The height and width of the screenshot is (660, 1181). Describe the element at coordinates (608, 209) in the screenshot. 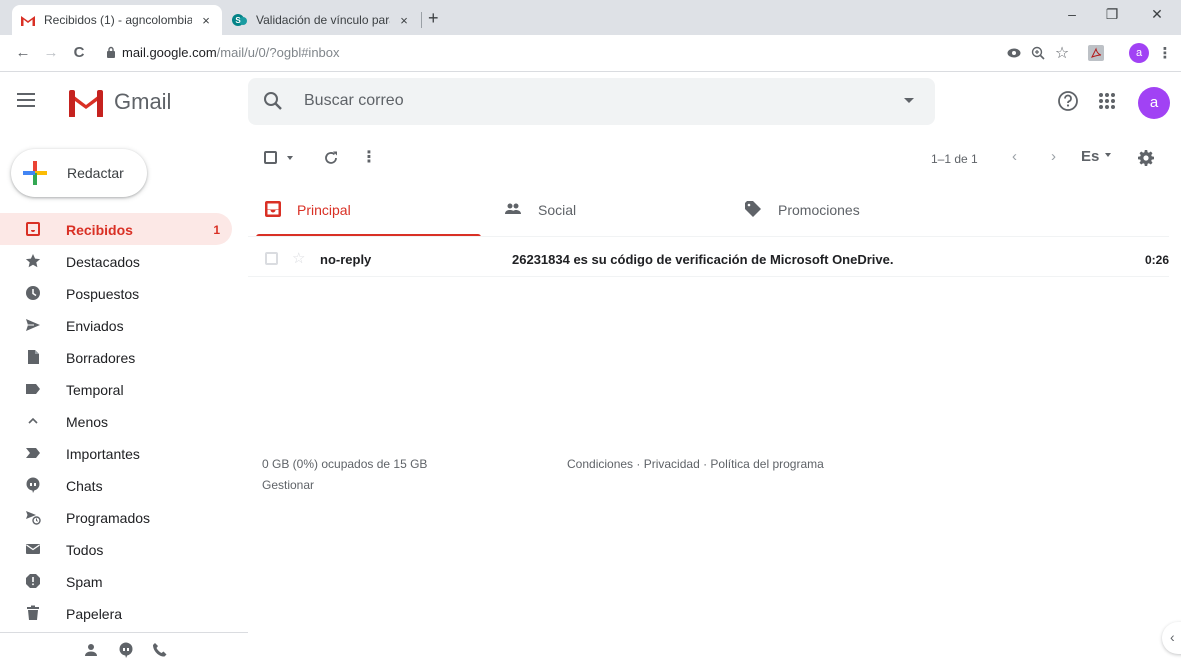

I see `tab-social: Social` at that location.